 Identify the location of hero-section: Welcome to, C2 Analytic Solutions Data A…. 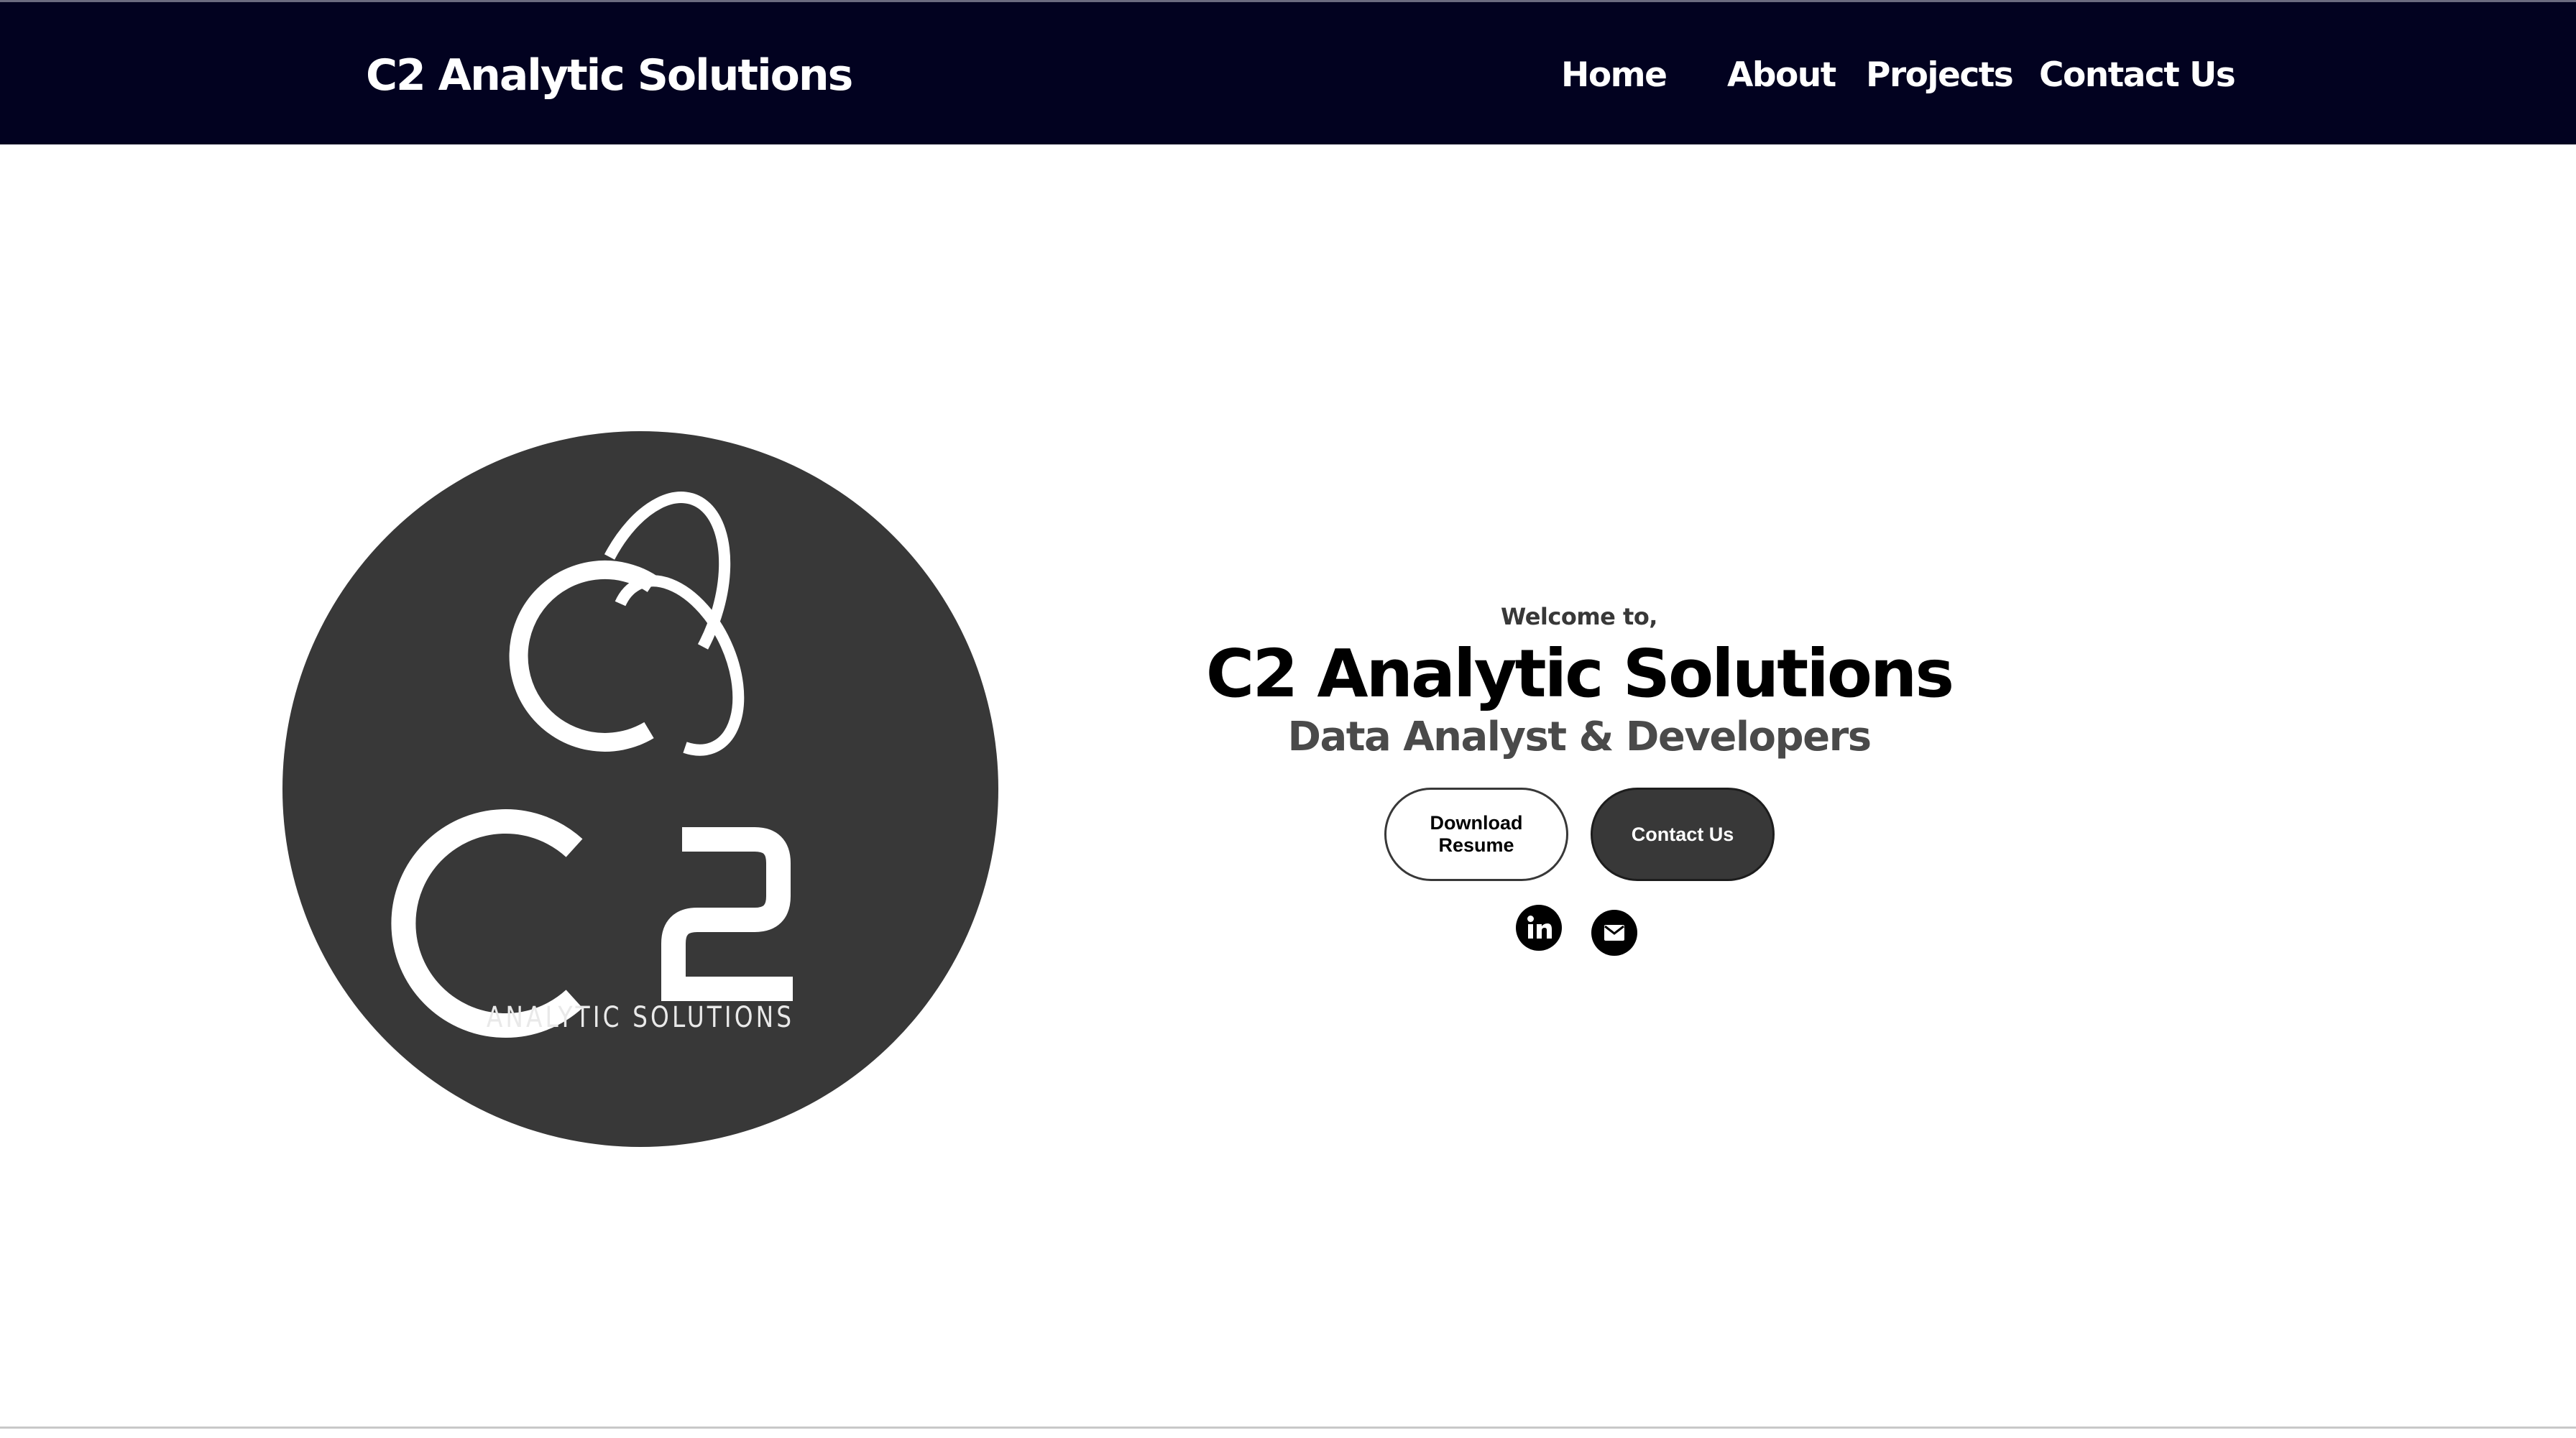
(1579, 679).